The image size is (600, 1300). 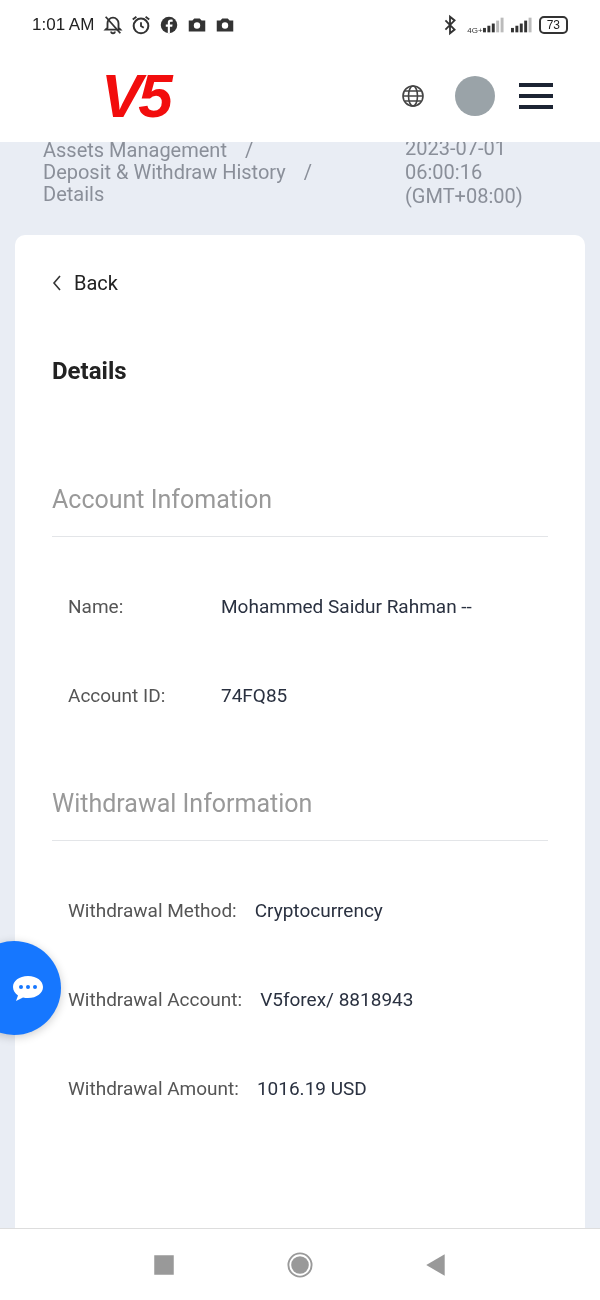 I want to click on home-button, so click(x=300, y=1264).